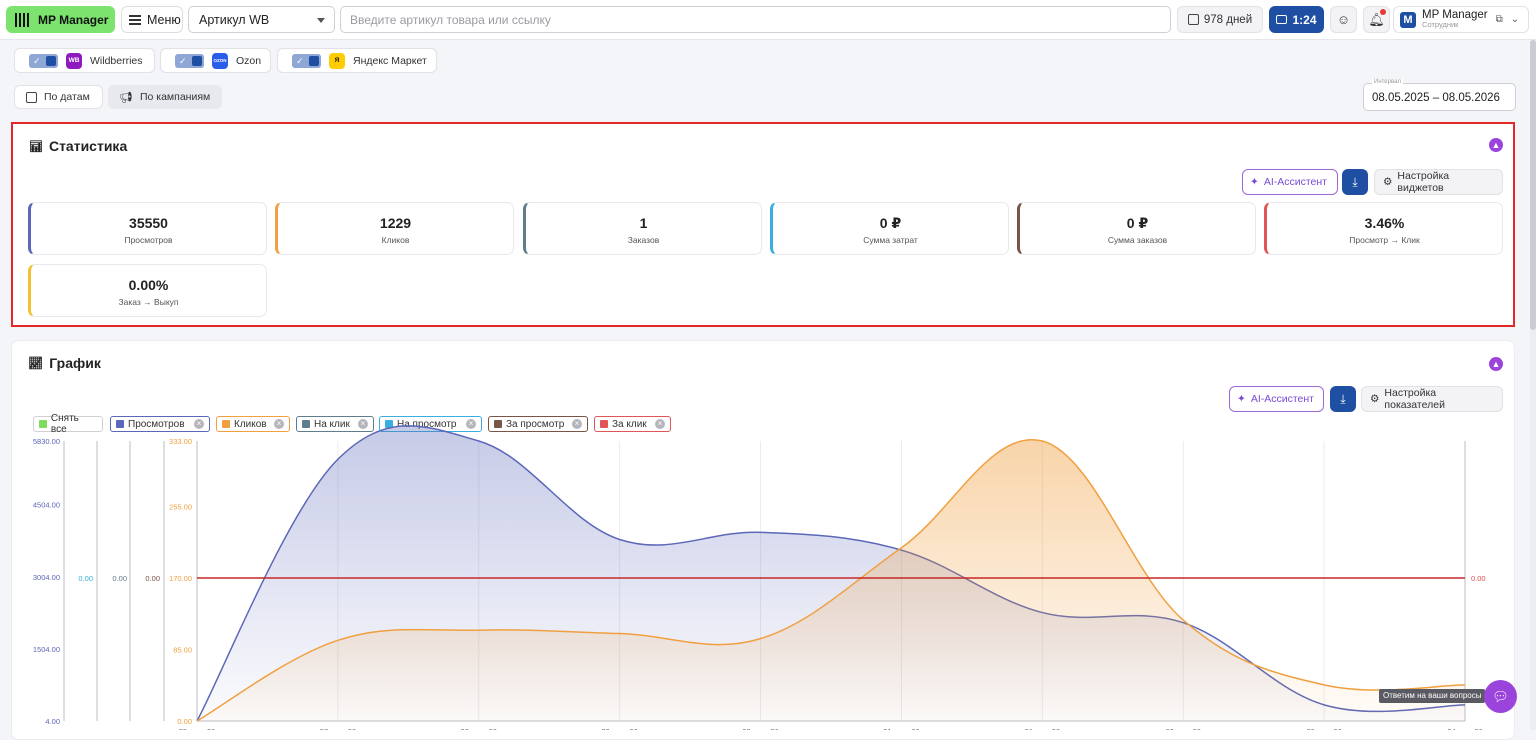 This screenshot has width=1536, height=740. What do you see at coordinates (1440, 24) in the screenshot?
I see `user-role: Сотрудник` at bounding box center [1440, 24].